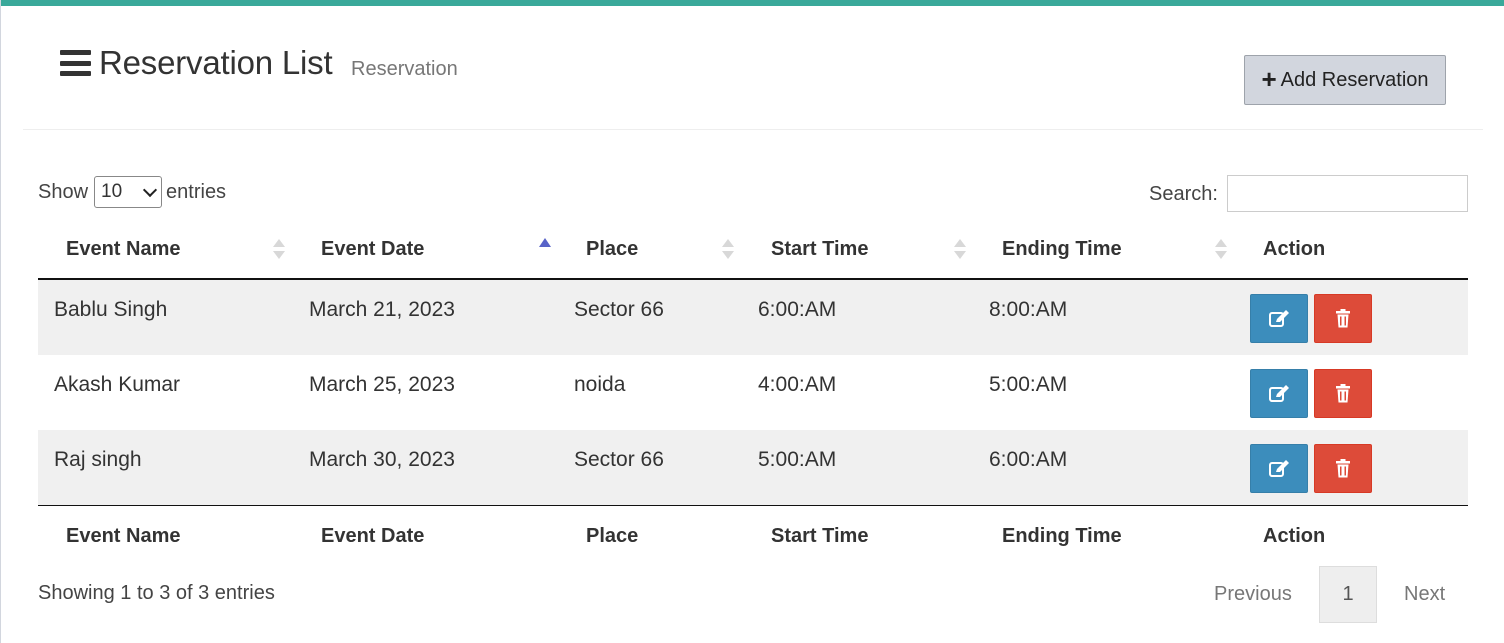 This screenshot has height=643, width=1504. Describe the element at coordinates (382, 459) in the screenshot. I see `cell-event-date: March 30, 2023` at that location.